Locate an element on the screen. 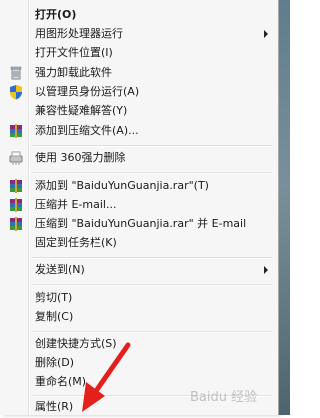 The height and width of the screenshot is (418, 320). arrow-shaft is located at coordinates (112, 368).